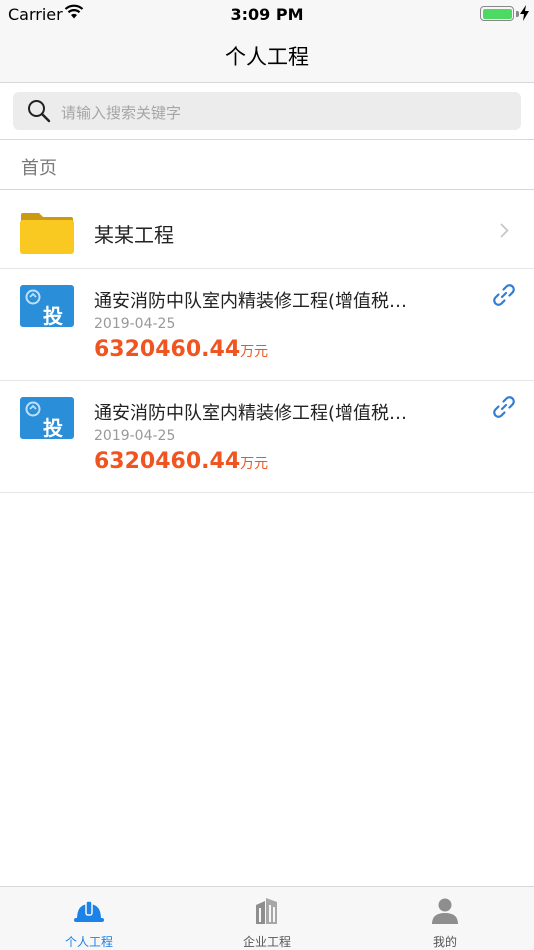 The image size is (534, 950). I want to click on tab-mine: 我的, so click(445, 918).